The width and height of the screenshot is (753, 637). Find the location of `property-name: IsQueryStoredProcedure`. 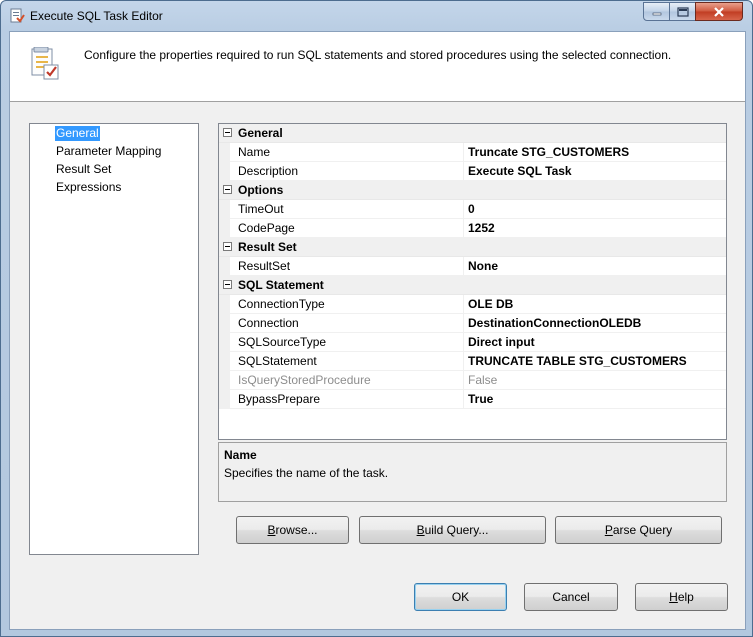

property-name: IsQueryStoredProcedure is located at coordinates (304, 380).